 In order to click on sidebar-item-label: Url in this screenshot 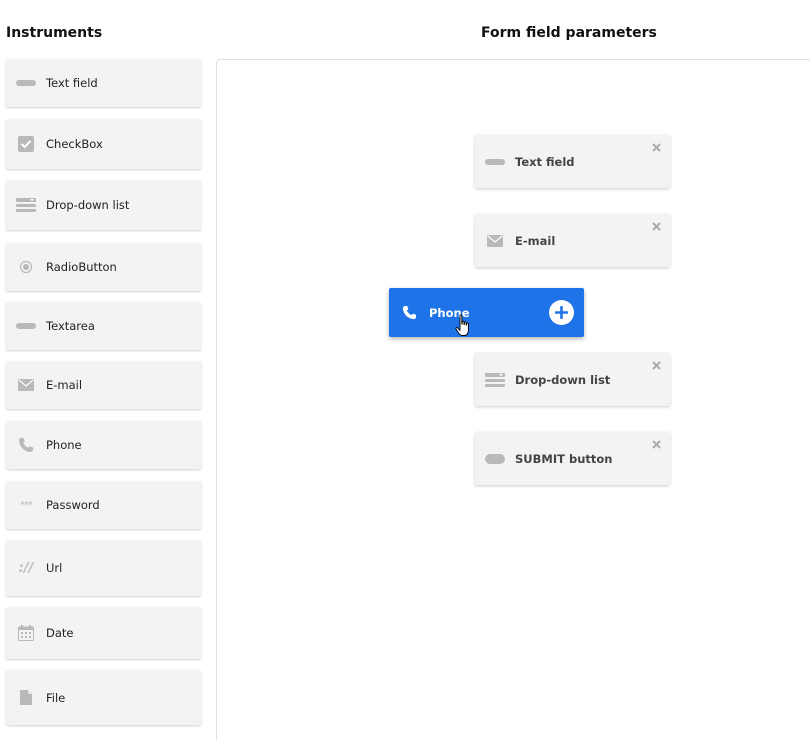, I will do `click(54, 568)`.